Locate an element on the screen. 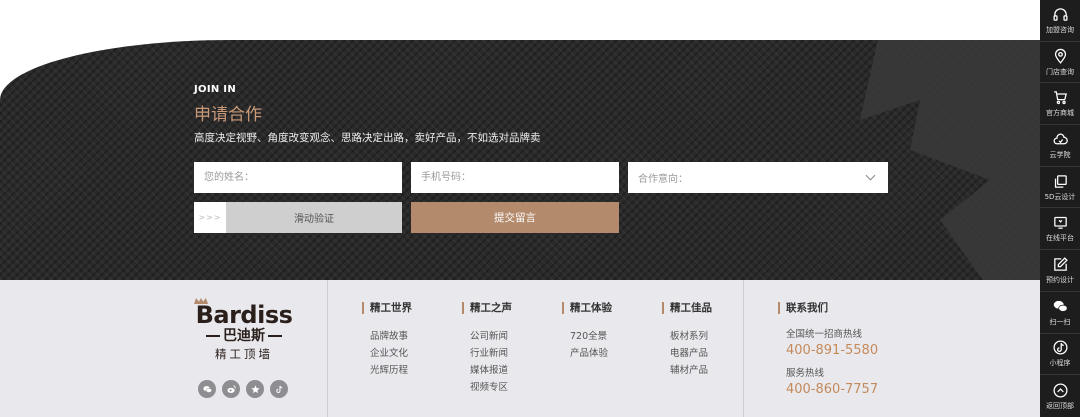  crown-icon is located at coordinates (201, 301).